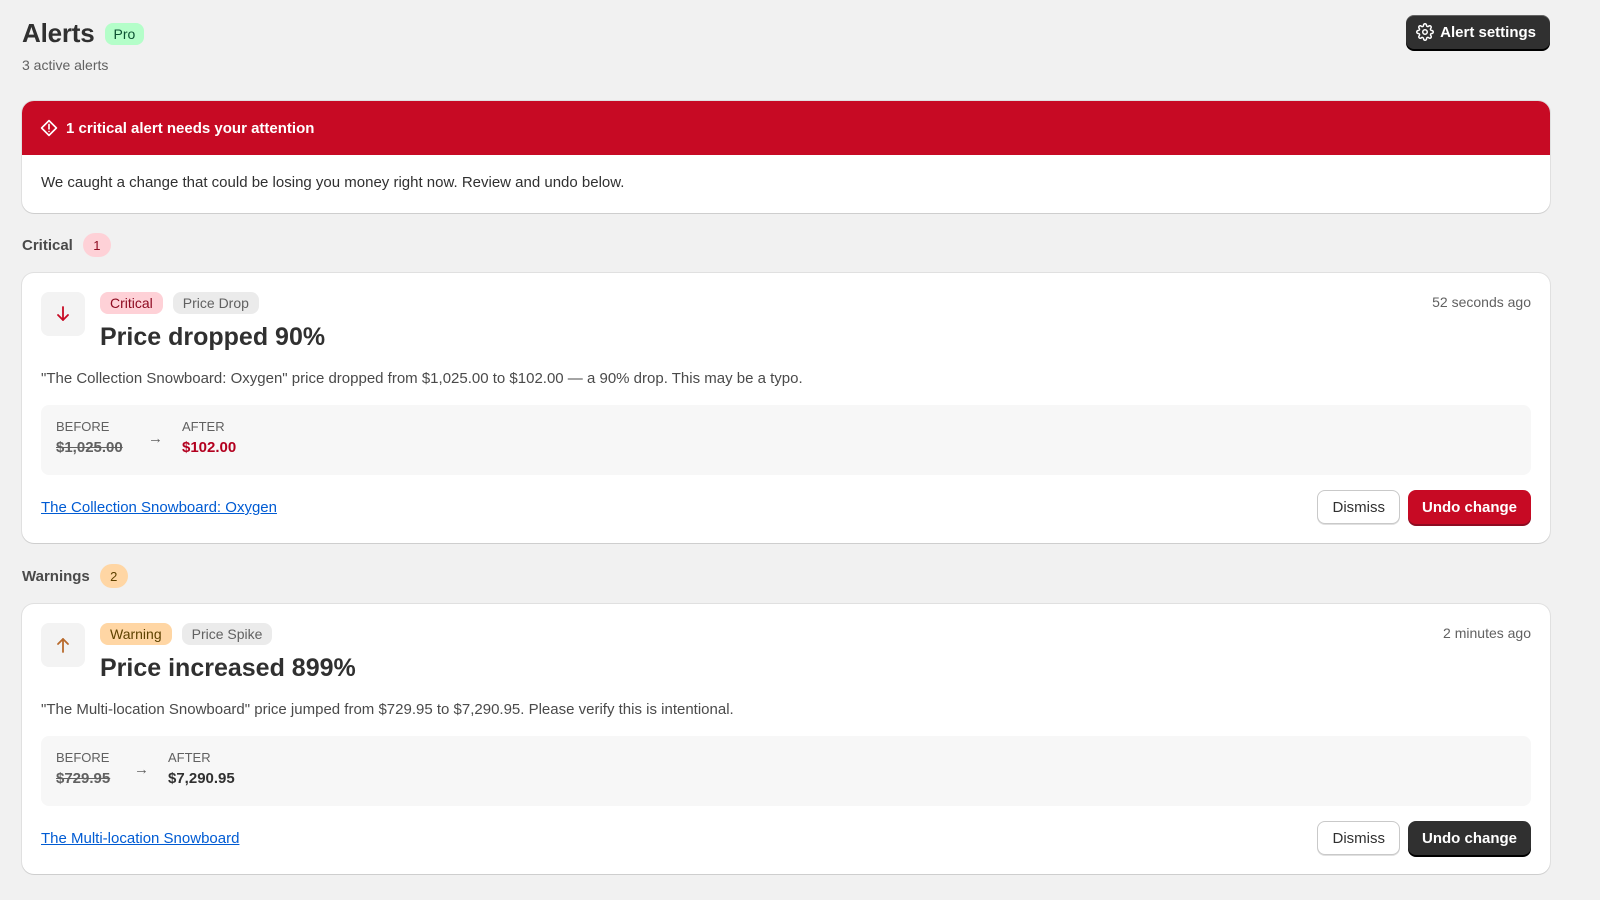  Describe the element at coordinates (89, 437) in the screenshot. I see `before-column: BEFORE $1,025.00` at that location.